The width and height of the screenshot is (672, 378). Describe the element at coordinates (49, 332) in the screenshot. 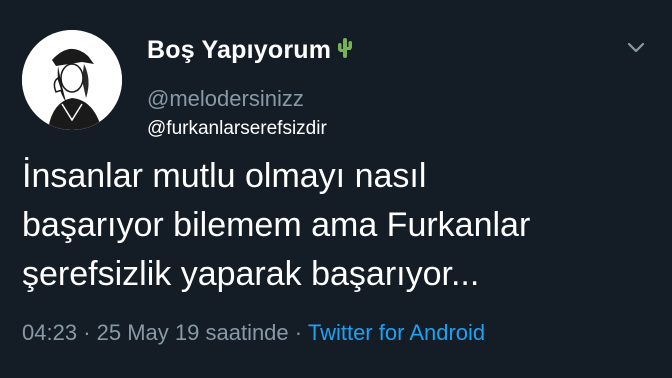

I see `tweet-time: 04:23` at that location.